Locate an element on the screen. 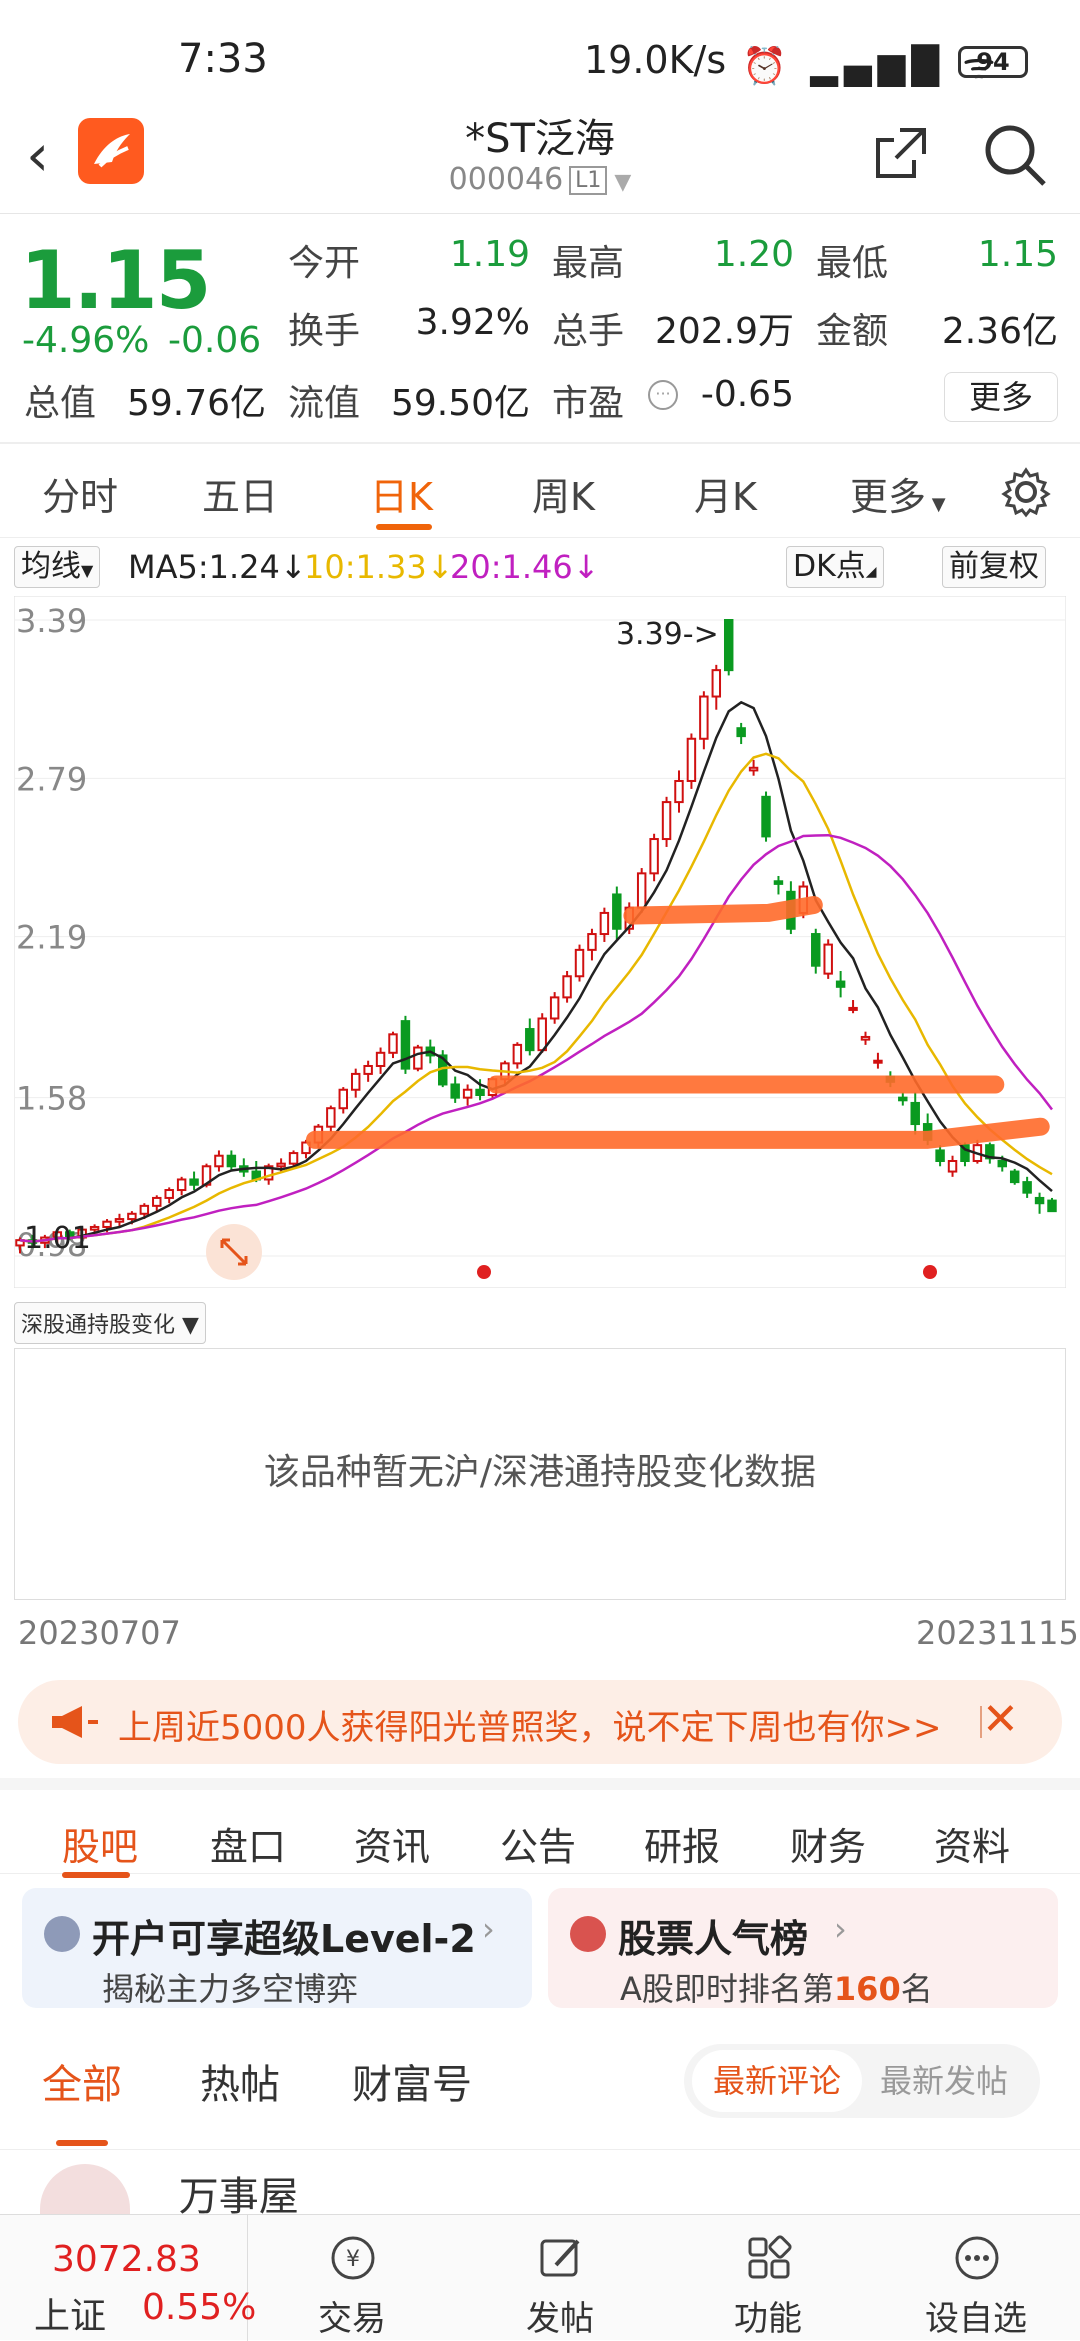 The height and width of the screenshot is (2341, 1080). tab-monthly-k: 月K is located at coordinates (725, 493).